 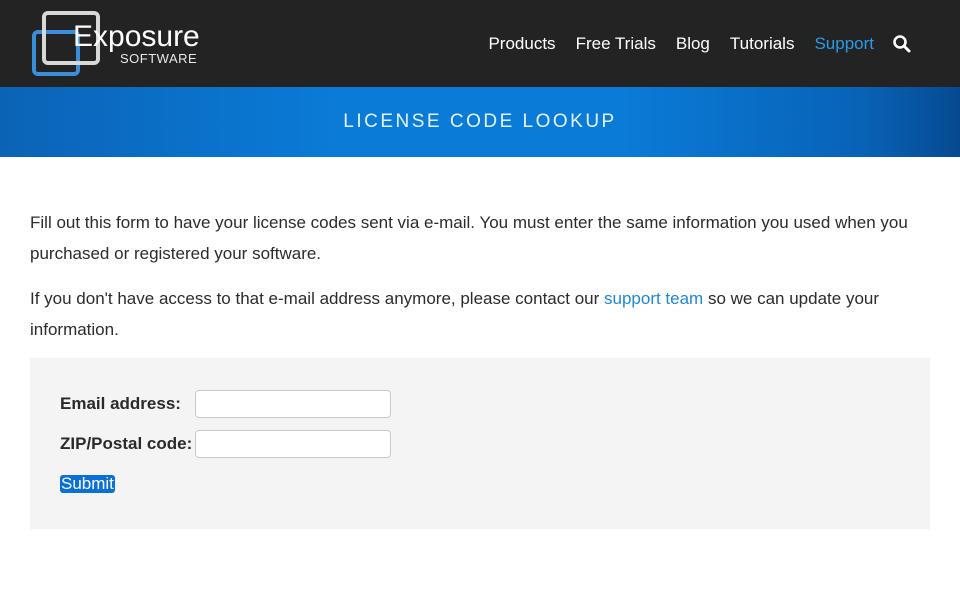 What do you see at coordinates (136, 36) in the screenshot?
I see `brand-name: Exposure` at bounding box center [136, 36].